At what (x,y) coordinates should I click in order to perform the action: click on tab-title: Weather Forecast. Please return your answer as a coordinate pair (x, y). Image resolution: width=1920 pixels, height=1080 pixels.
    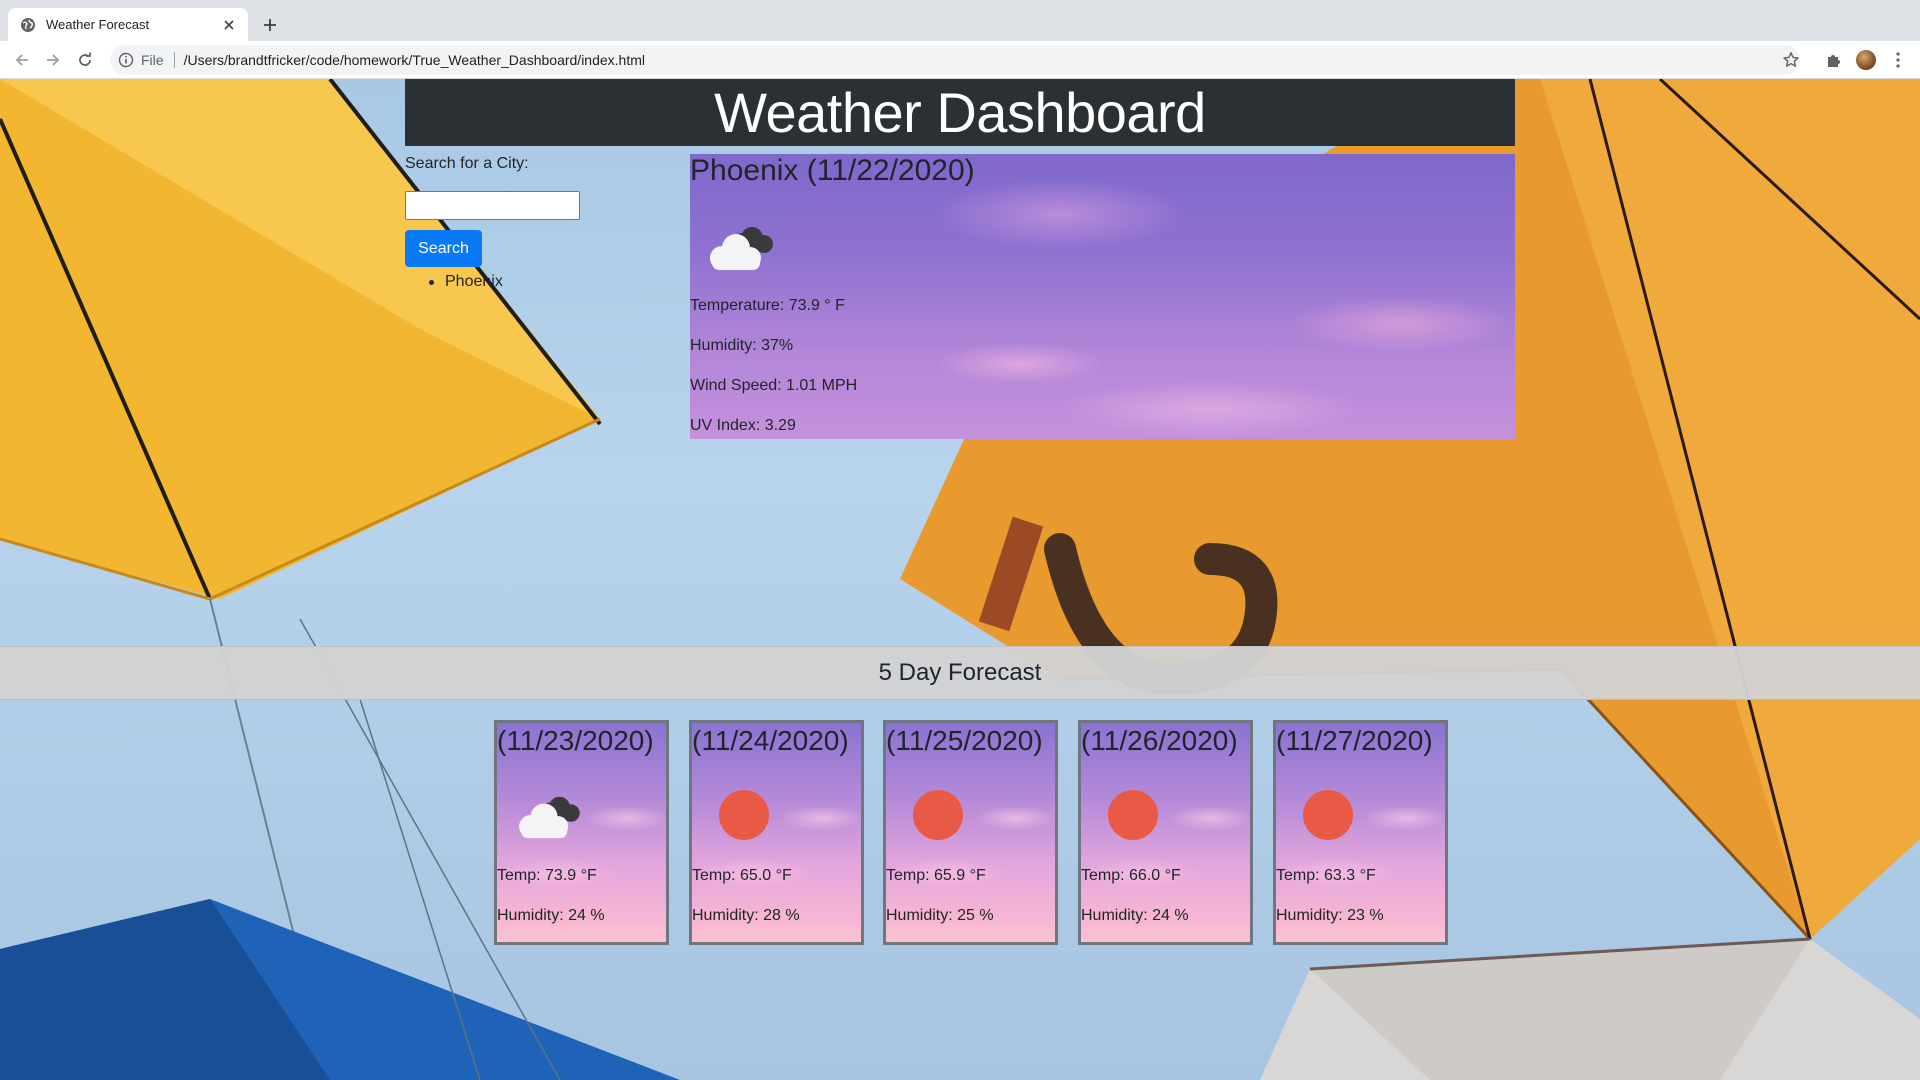
    Looking at the image, I should click on (98, 24).